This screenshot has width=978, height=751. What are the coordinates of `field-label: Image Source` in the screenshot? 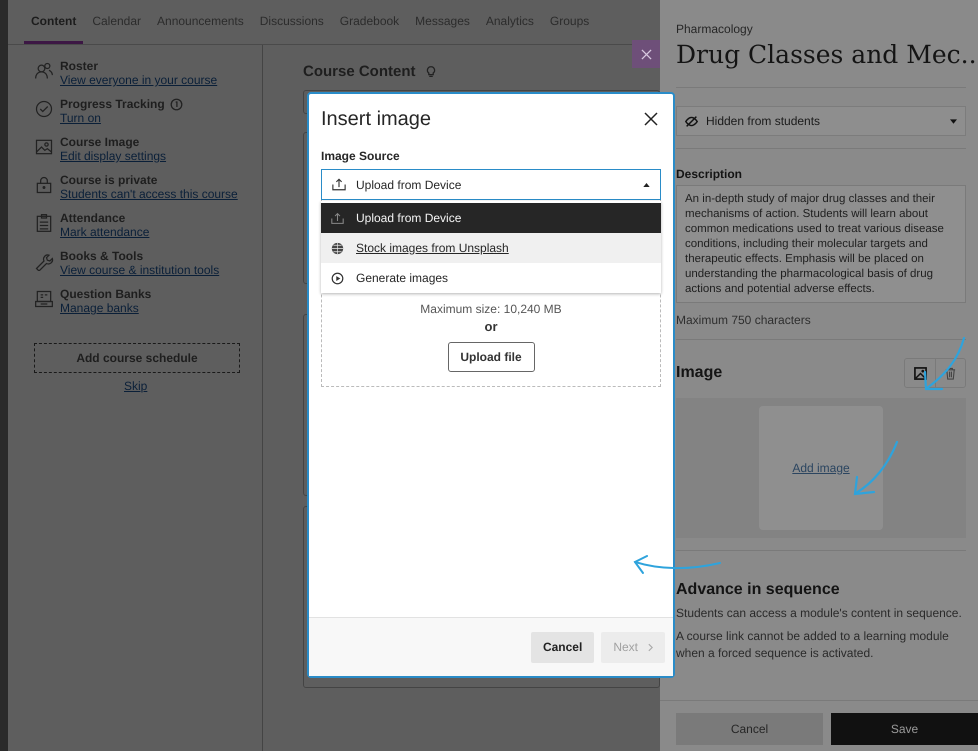 It's located at (361, 156).